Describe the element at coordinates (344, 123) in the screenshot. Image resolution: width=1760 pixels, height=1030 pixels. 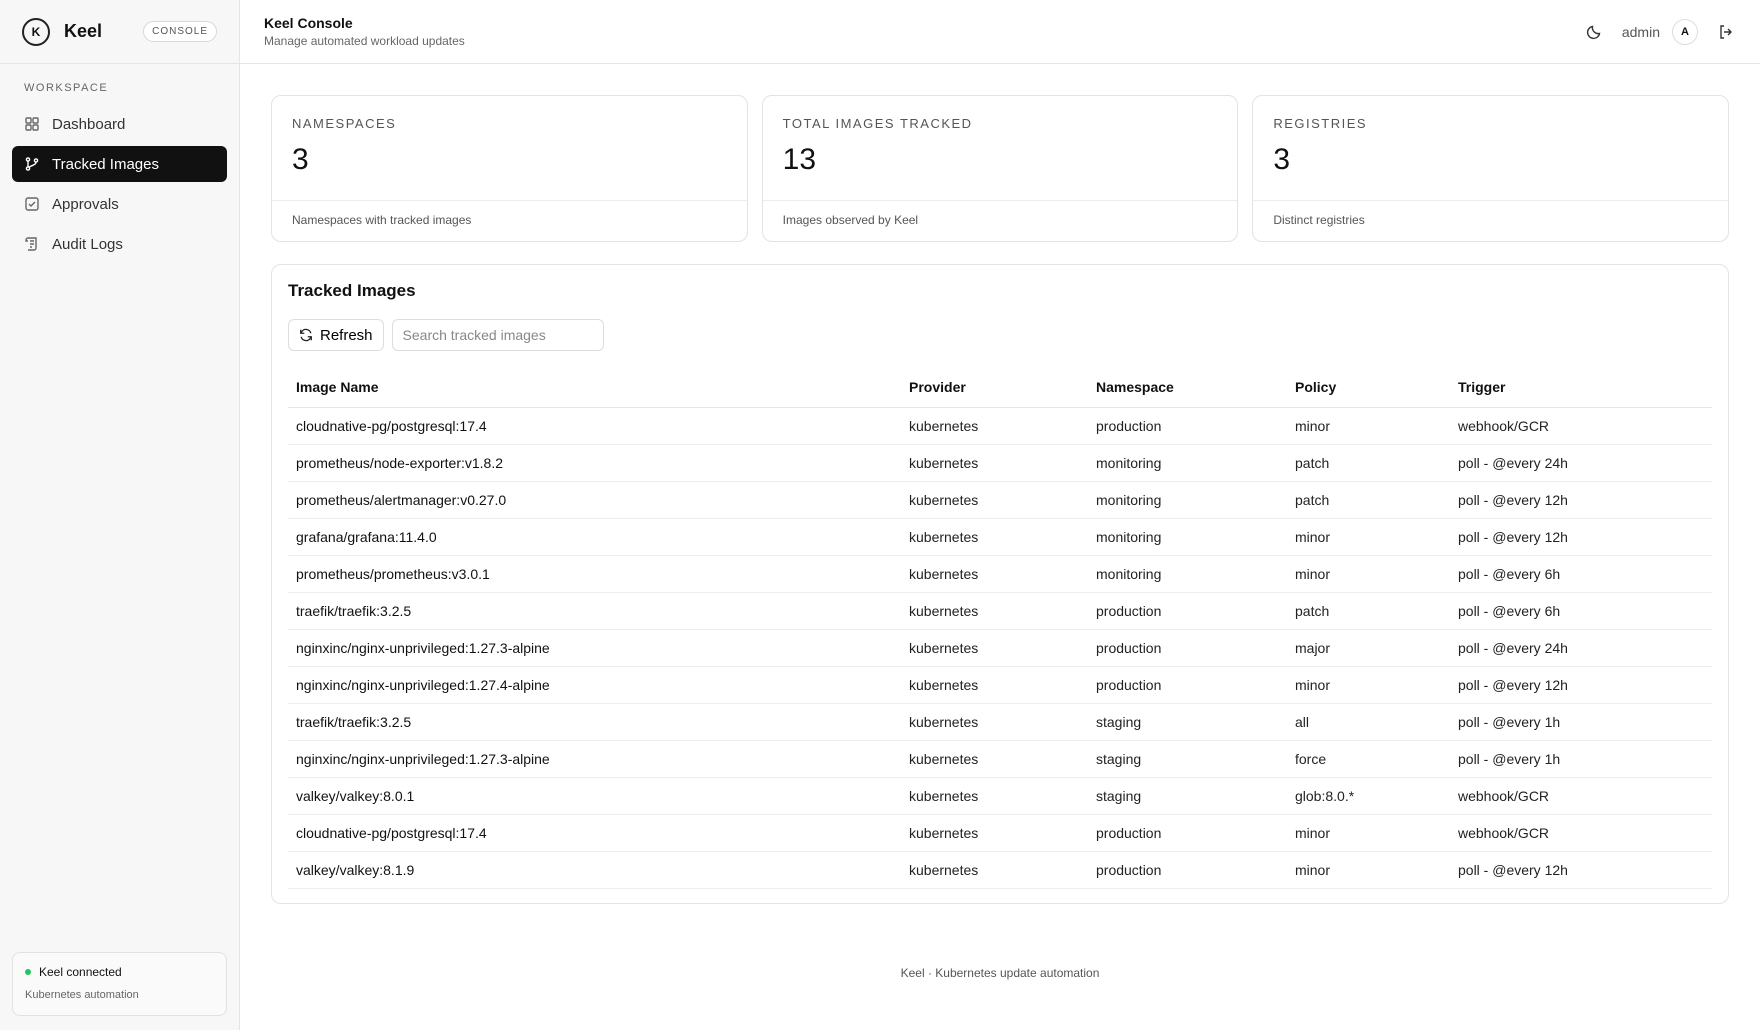
I see `stat-label: NAMESPACES` at that location.